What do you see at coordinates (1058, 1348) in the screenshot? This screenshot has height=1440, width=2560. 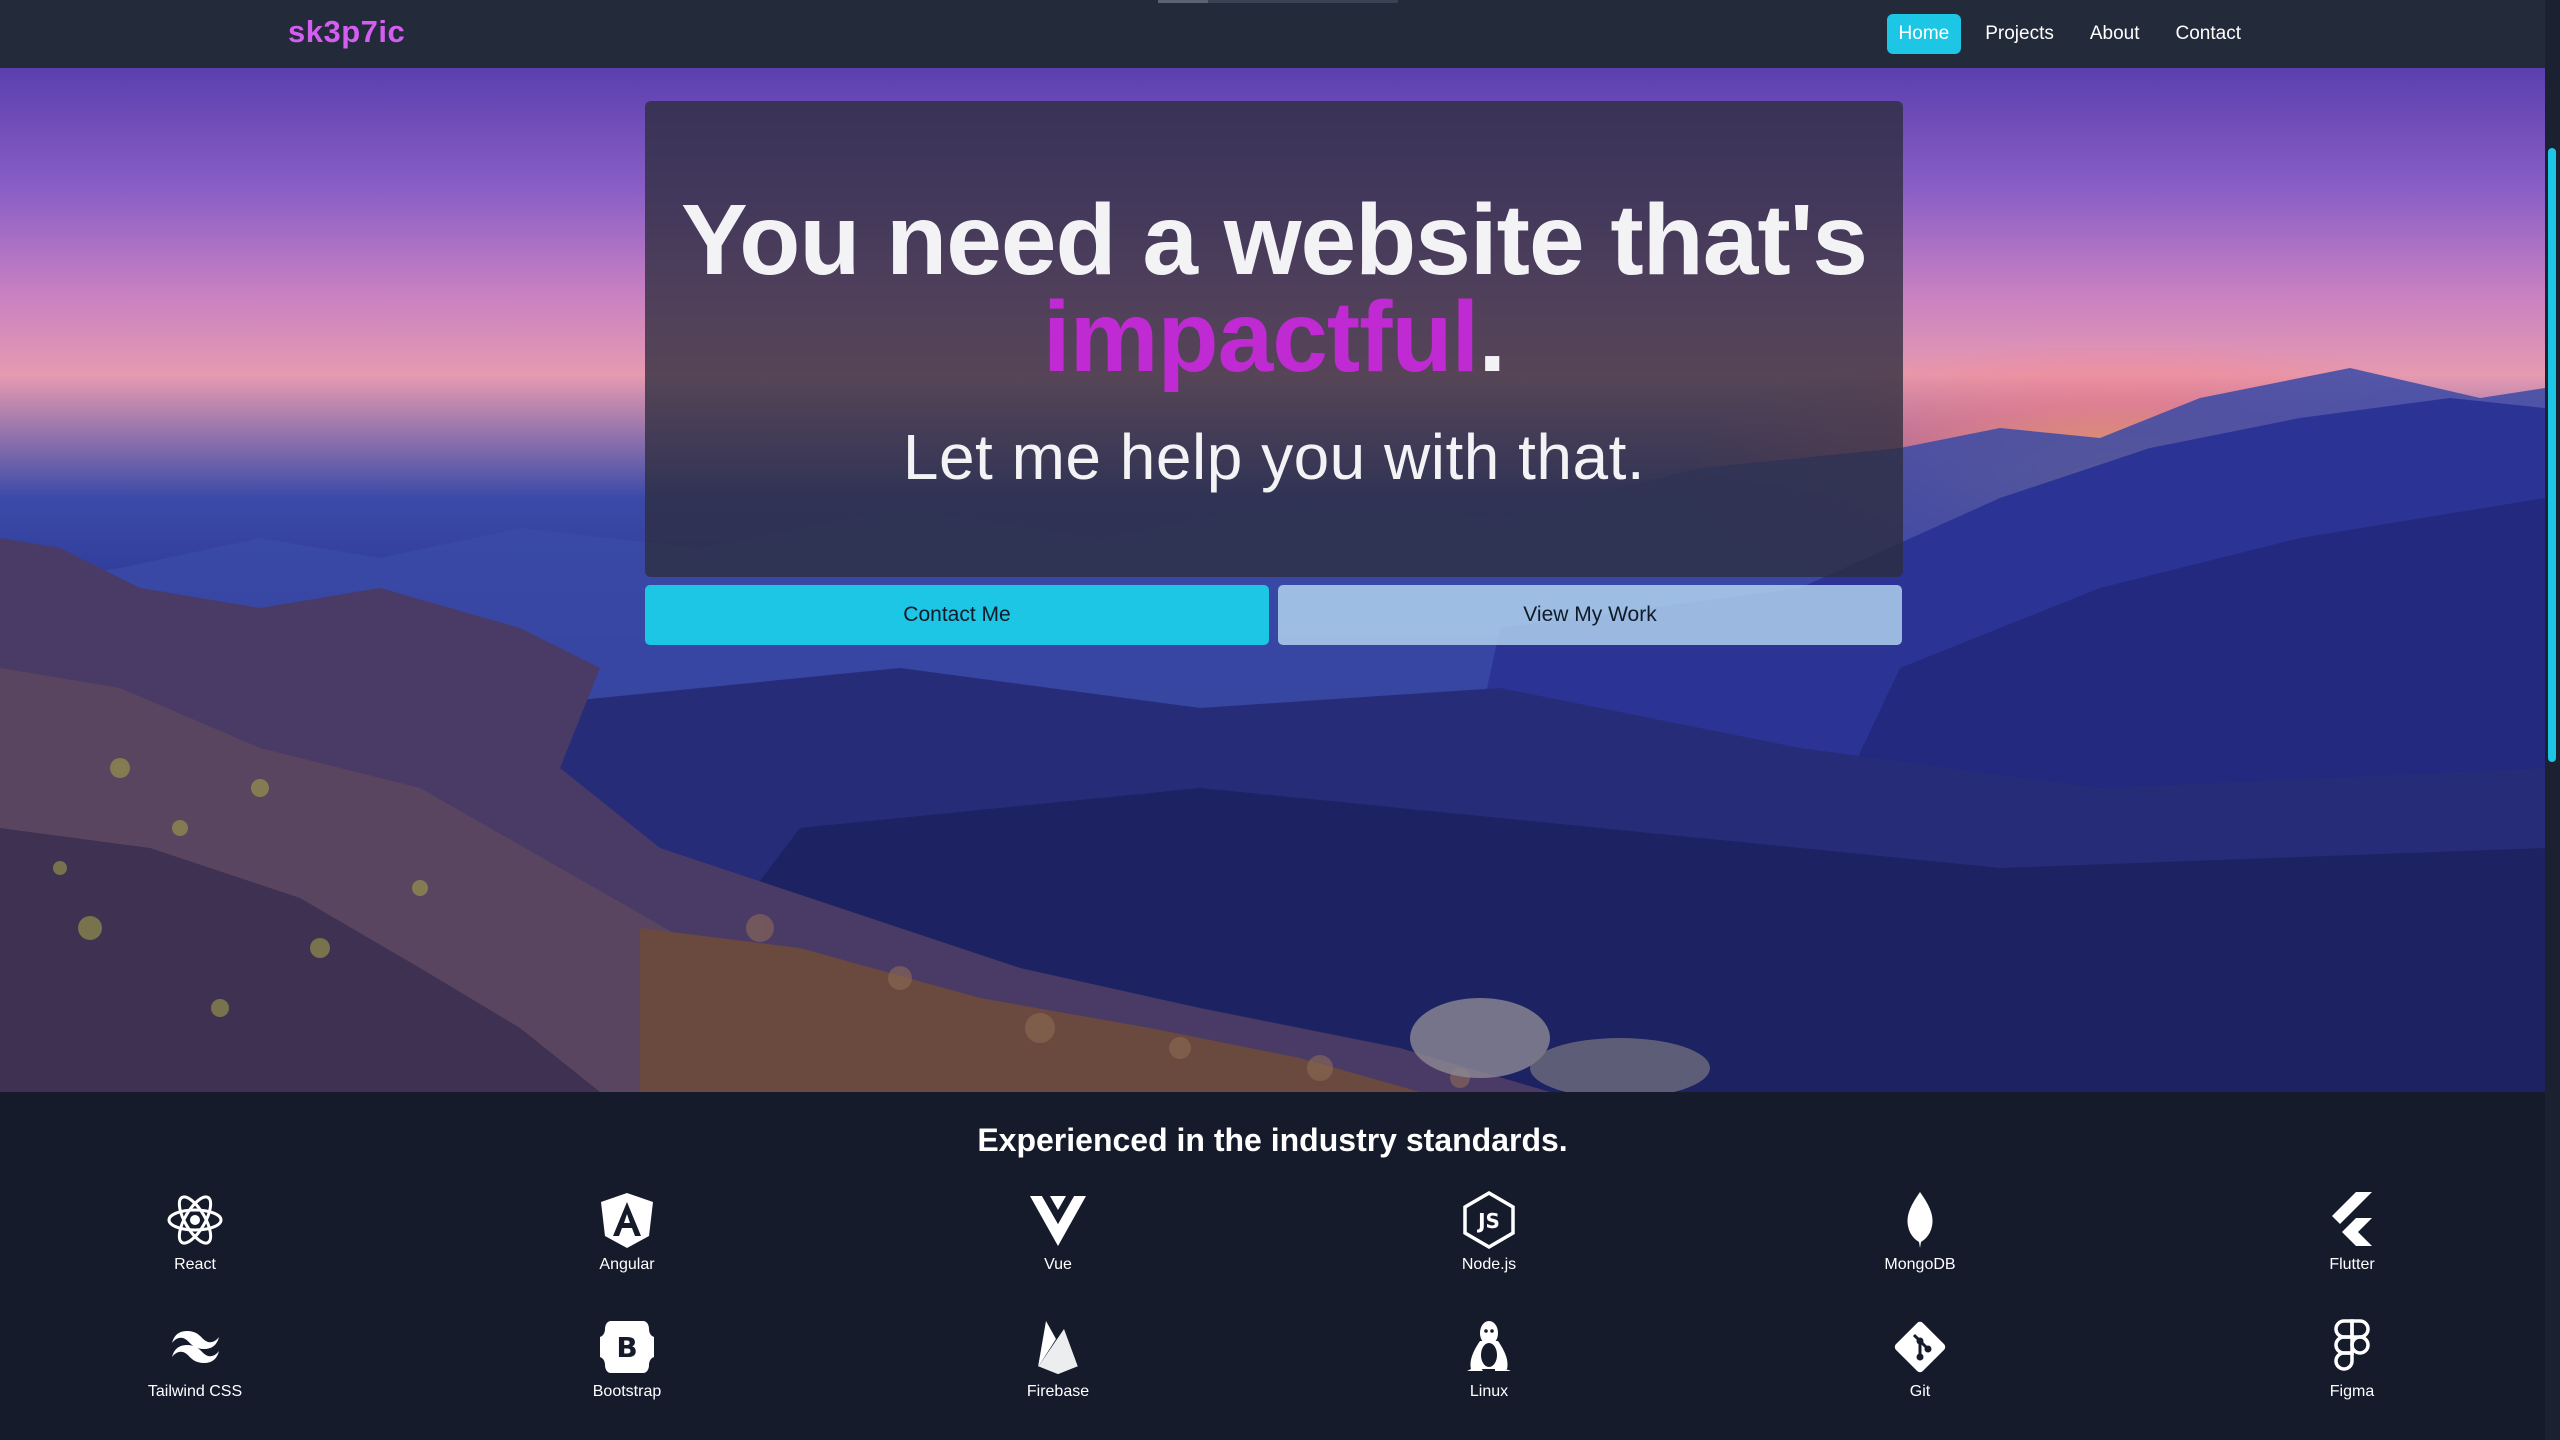 I see `firebase-icon` at bounding box center [1058, 1348].